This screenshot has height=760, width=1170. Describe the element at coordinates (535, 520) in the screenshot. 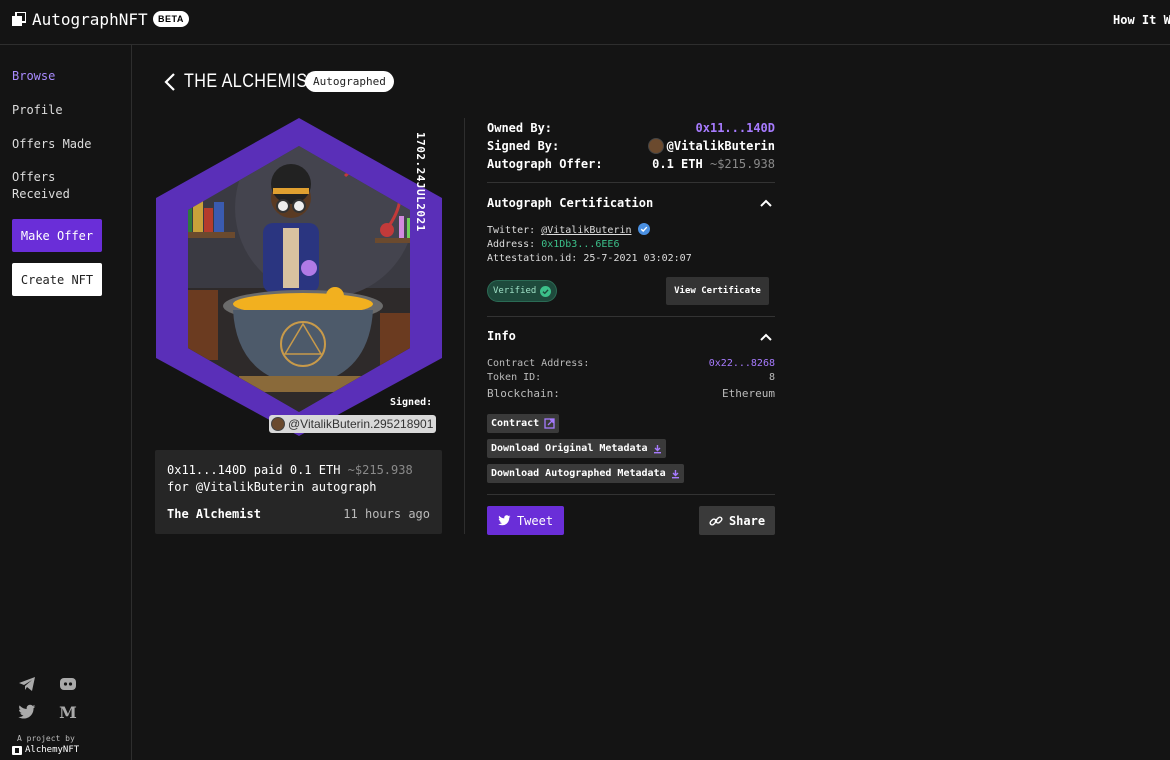

I see `tweet-label: Tweet` at that location.